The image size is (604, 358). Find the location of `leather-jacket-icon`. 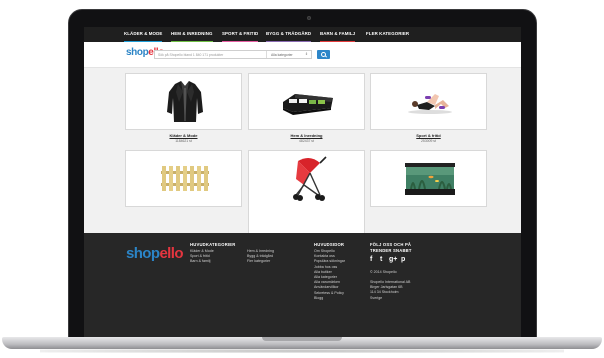

leather-jacket-icon is located at coordinates (185, 101).